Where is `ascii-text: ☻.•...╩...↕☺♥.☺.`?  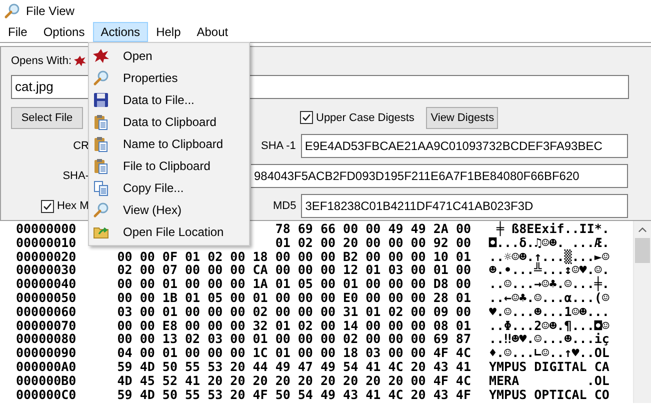
ascii-text: ☻.•...╩...↕☺♥.☺. is located at coordinates (549, 270).